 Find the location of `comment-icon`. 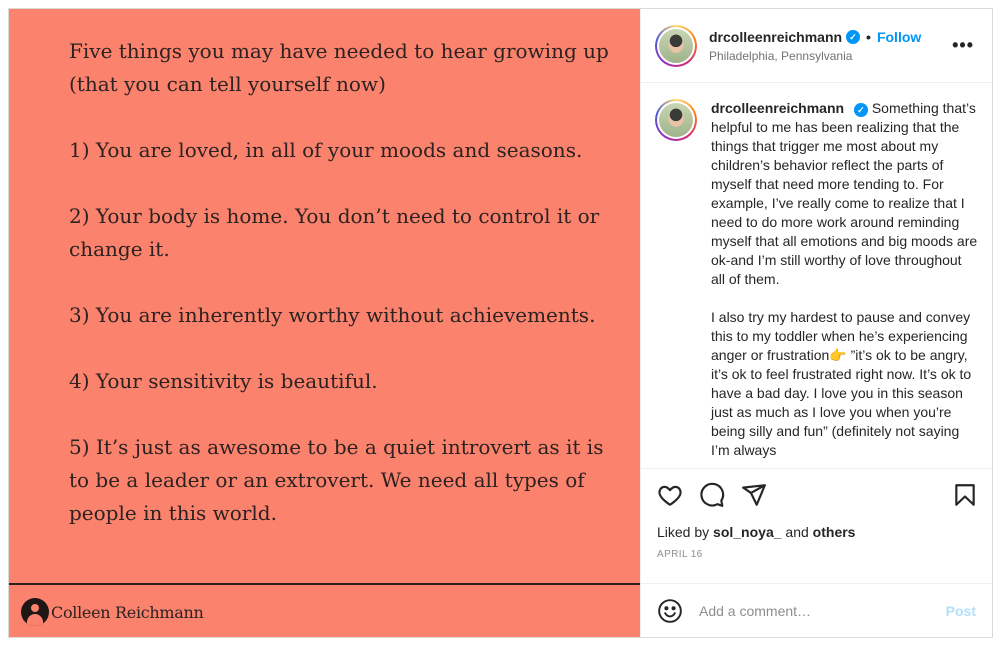

comment-icon is located at coordinates (712, 495).